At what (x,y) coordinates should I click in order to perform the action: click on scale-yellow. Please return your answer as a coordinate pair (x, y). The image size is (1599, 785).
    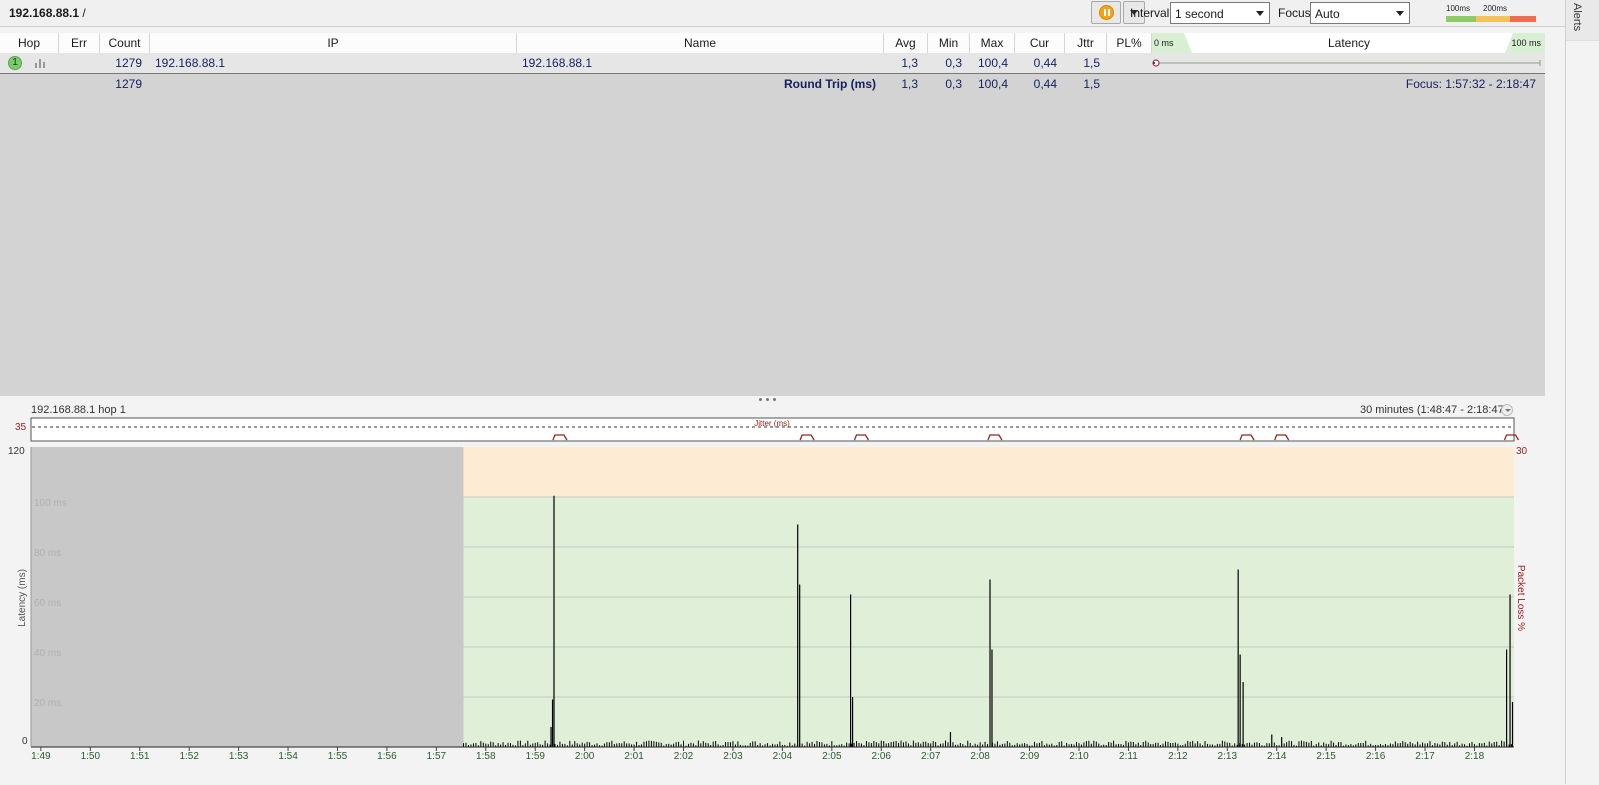
    Looking at the image, I should click on (1493, 19).